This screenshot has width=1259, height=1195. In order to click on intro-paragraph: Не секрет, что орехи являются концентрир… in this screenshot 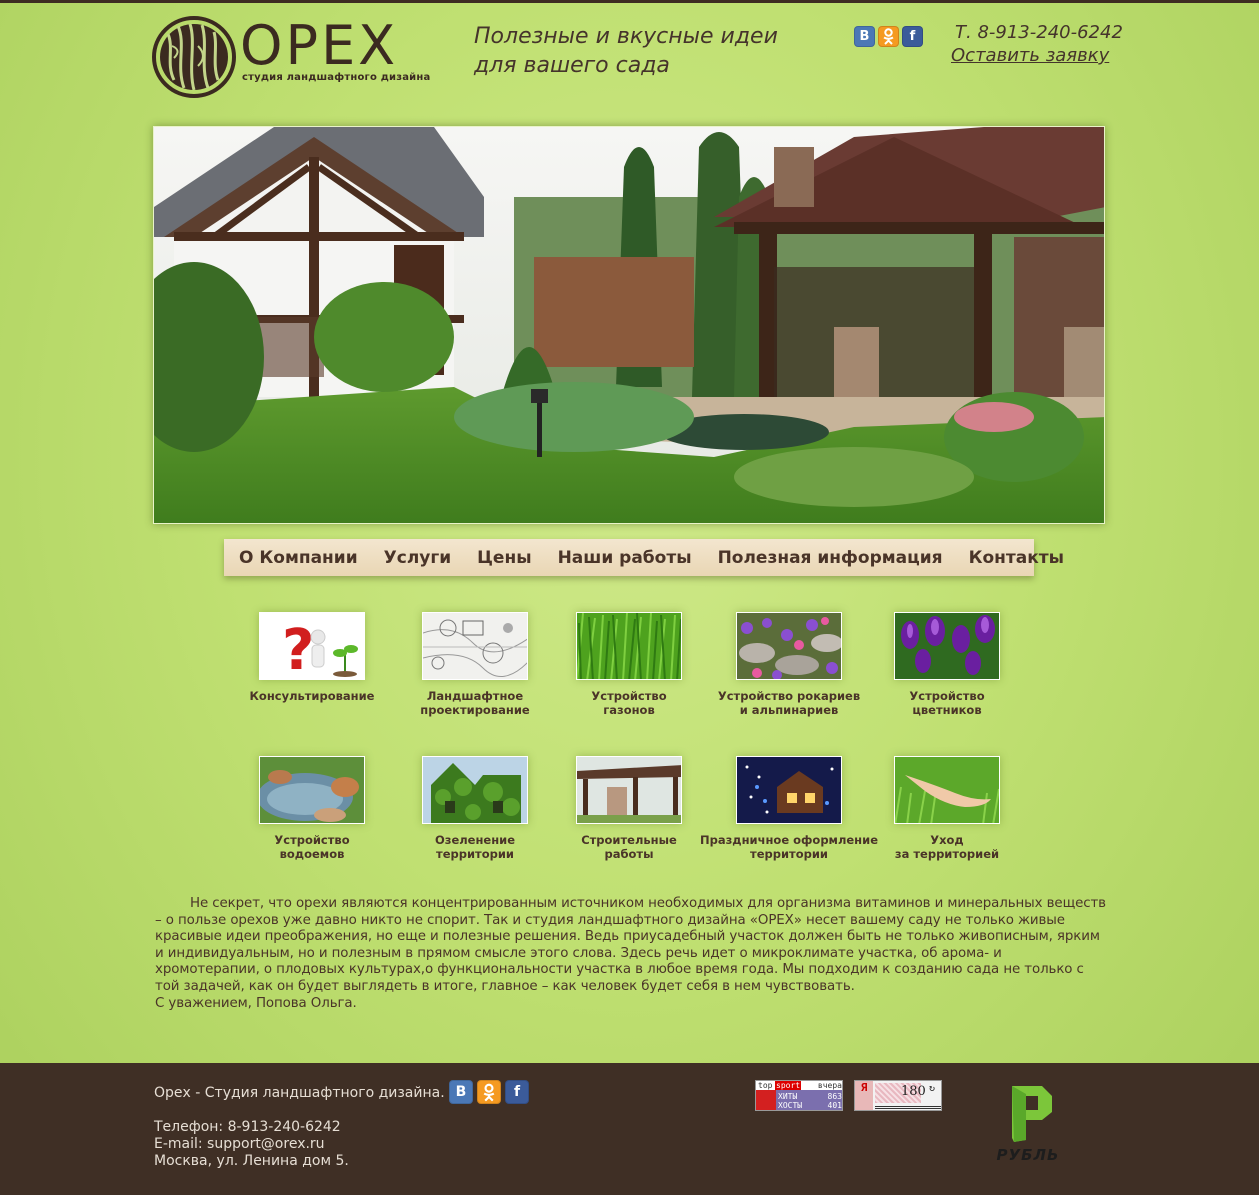, I will do `click(630, 945)`.